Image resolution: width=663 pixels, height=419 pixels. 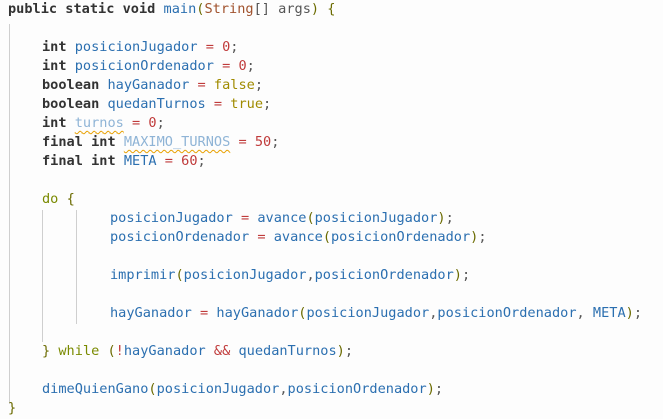 What do you see at coordinates (140, 161) in the screenshot?
I see `const-meta: META` at bounding box center [140, 161].